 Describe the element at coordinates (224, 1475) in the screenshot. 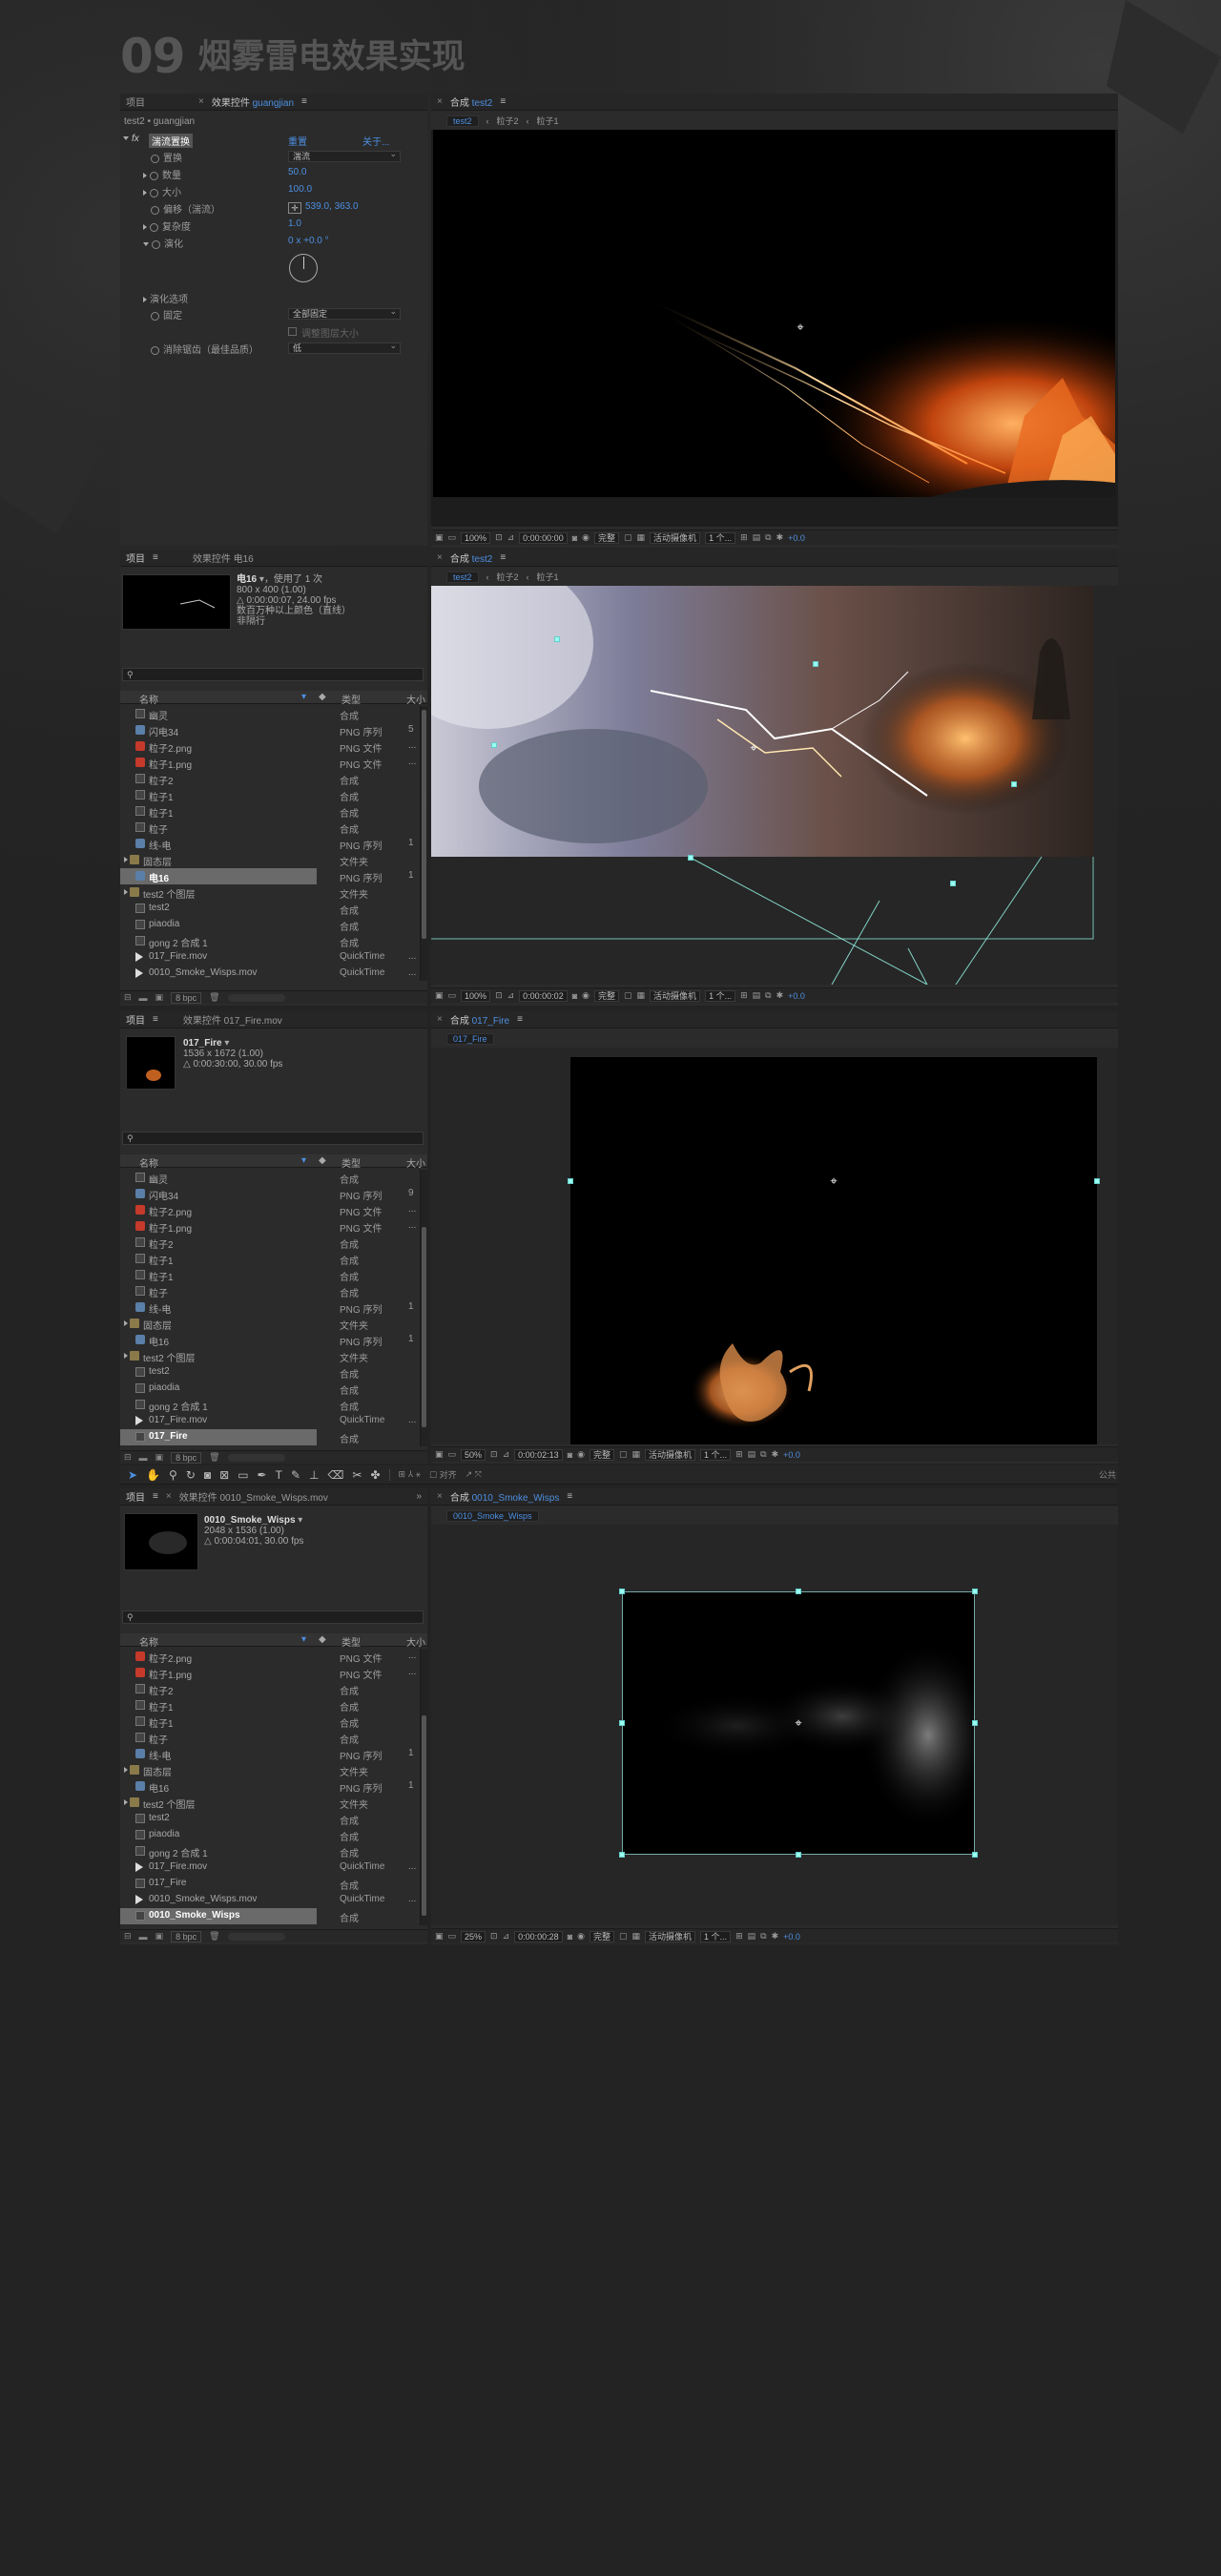

I see `pan-behind-tool-icon: ⊠` at that location.